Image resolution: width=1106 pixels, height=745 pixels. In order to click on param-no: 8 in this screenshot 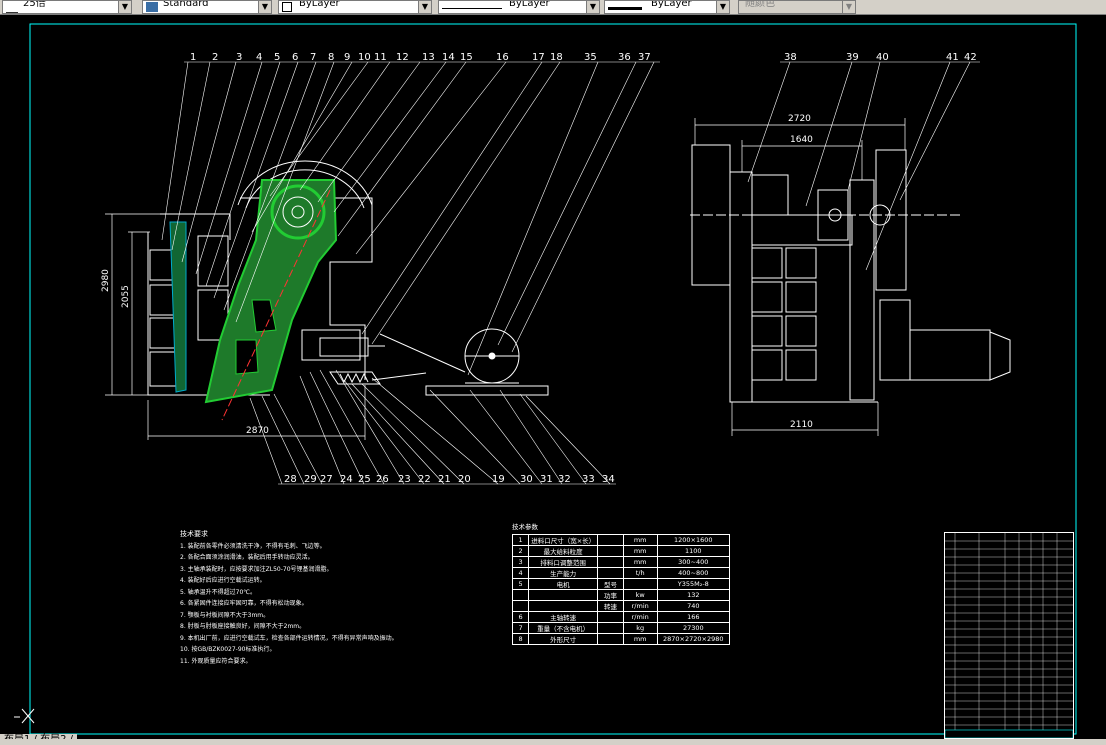, I will do `click(520, 639)`.